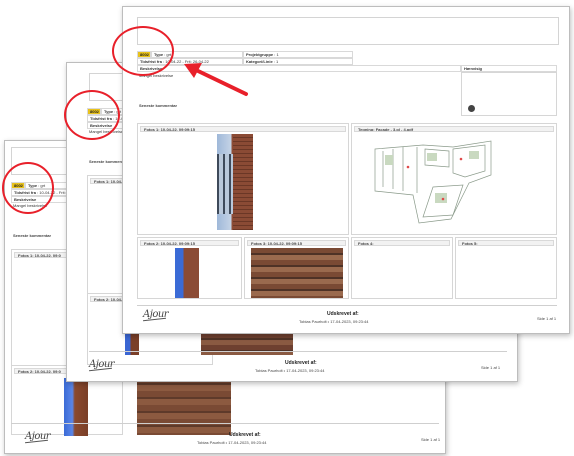  I want to click on note-box, so click(509, 94).